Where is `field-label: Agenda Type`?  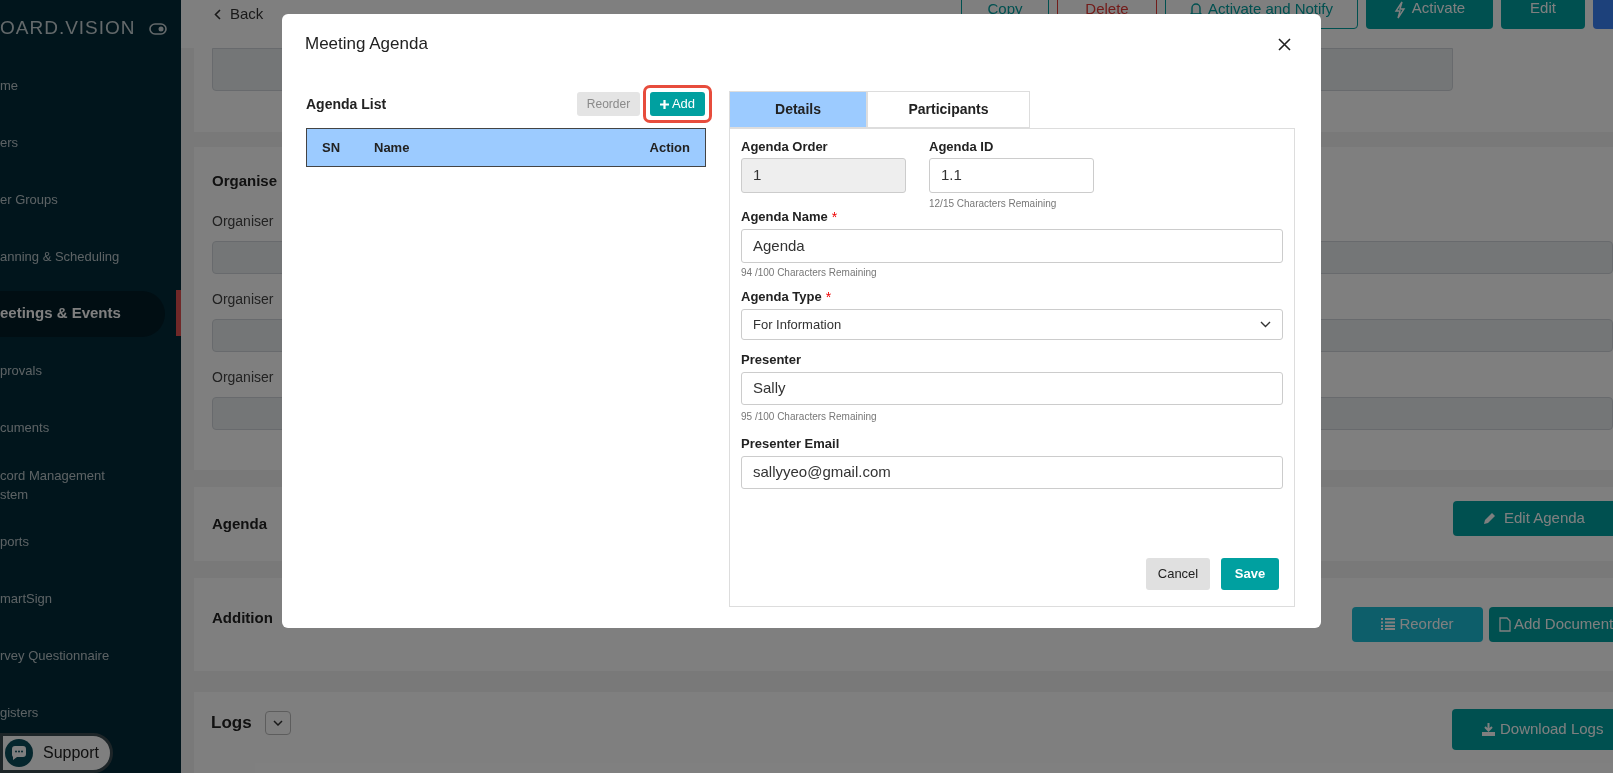 field-label: Agenda Type is located at coordinates (781, 297).